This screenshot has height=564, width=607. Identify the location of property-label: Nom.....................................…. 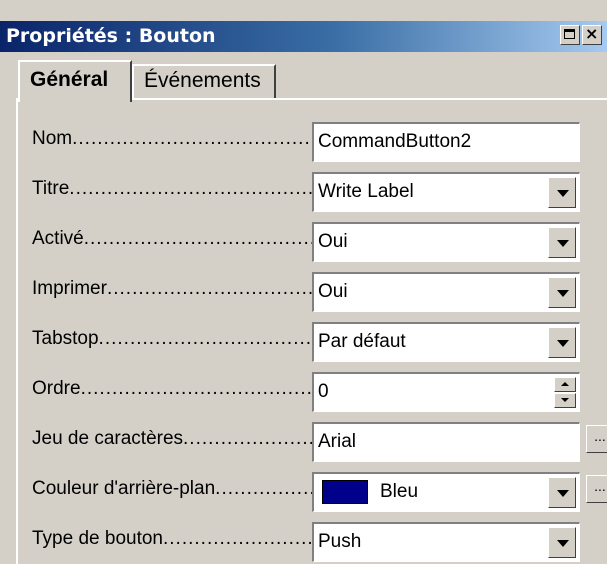
(173, 142).